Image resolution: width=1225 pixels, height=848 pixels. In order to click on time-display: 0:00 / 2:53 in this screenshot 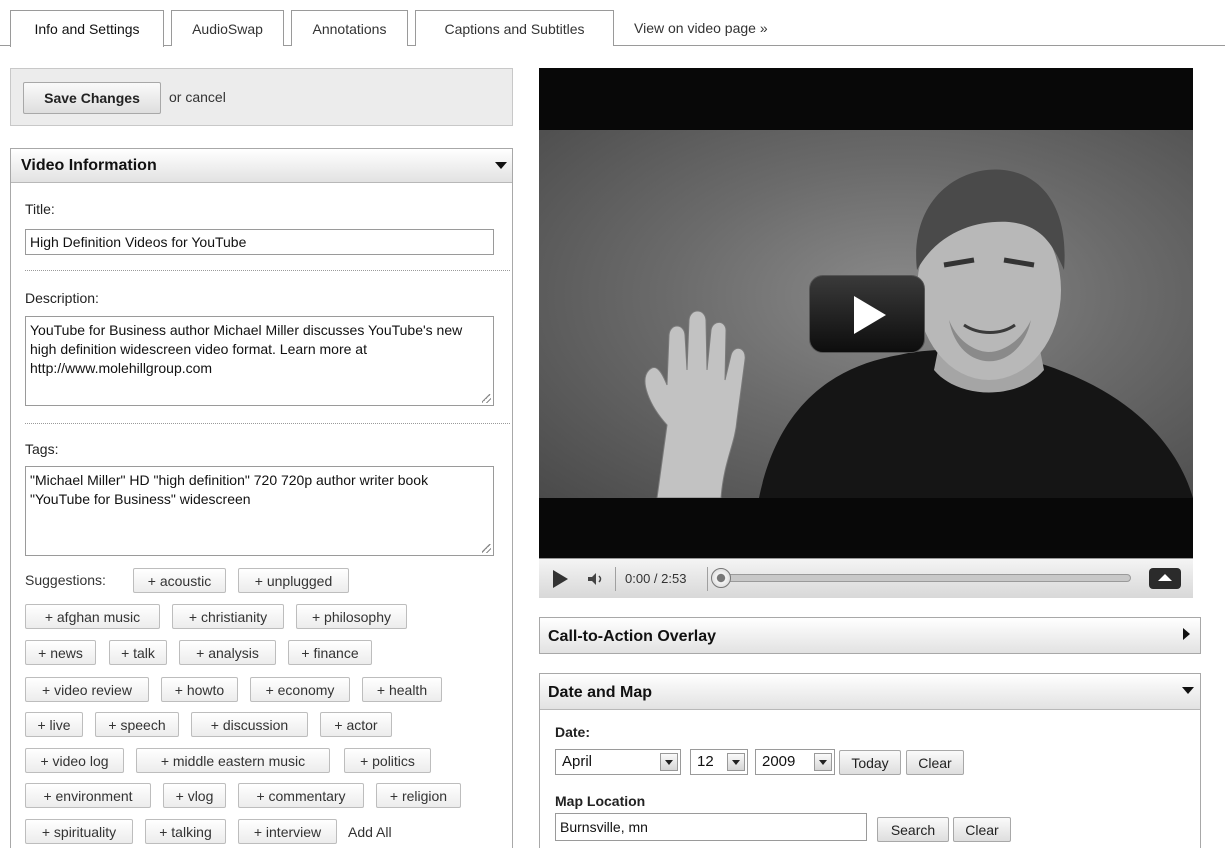, I will do `click(656, 578)`.